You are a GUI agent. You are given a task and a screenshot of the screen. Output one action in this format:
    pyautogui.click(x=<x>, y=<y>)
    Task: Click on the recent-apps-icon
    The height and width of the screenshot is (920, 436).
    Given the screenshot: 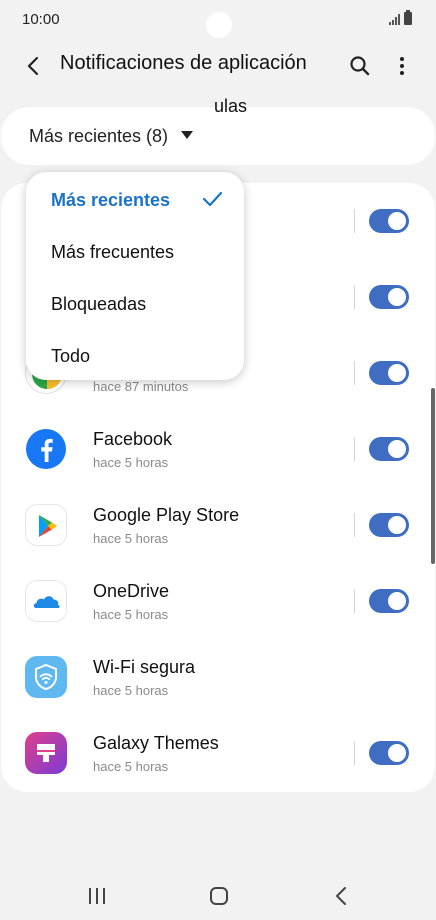 What is the action you would take?
    pyautogui.click(x=97, y=896)
    